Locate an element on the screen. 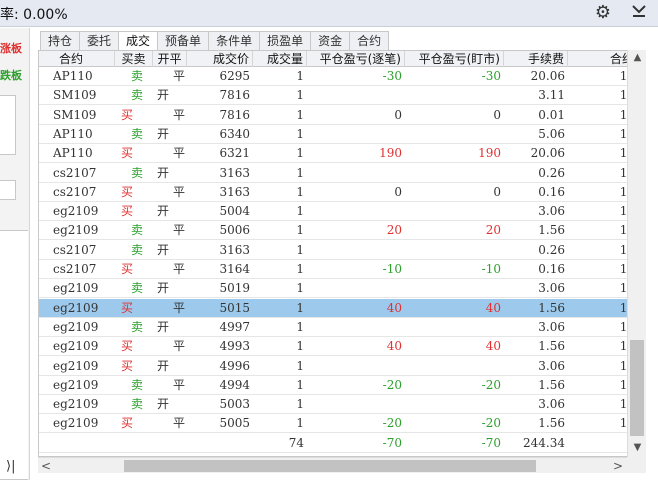 The image size is (658, 480). cell-fee: 0.01 is located at coordinates (551, 114).